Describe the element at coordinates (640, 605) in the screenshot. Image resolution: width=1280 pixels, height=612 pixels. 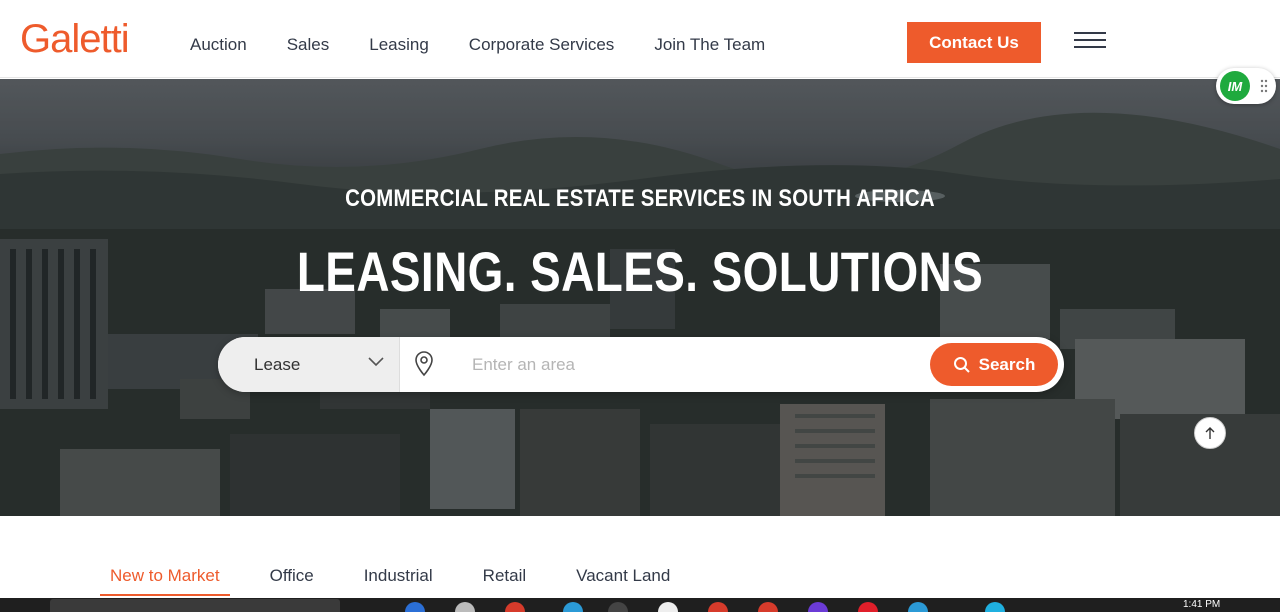
I see `os-taskbar: 1:41 PM` at that location.